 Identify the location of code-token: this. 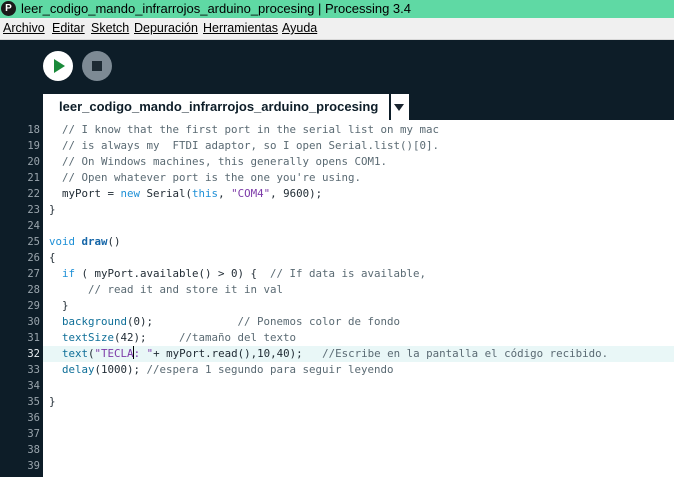
(205, 193).